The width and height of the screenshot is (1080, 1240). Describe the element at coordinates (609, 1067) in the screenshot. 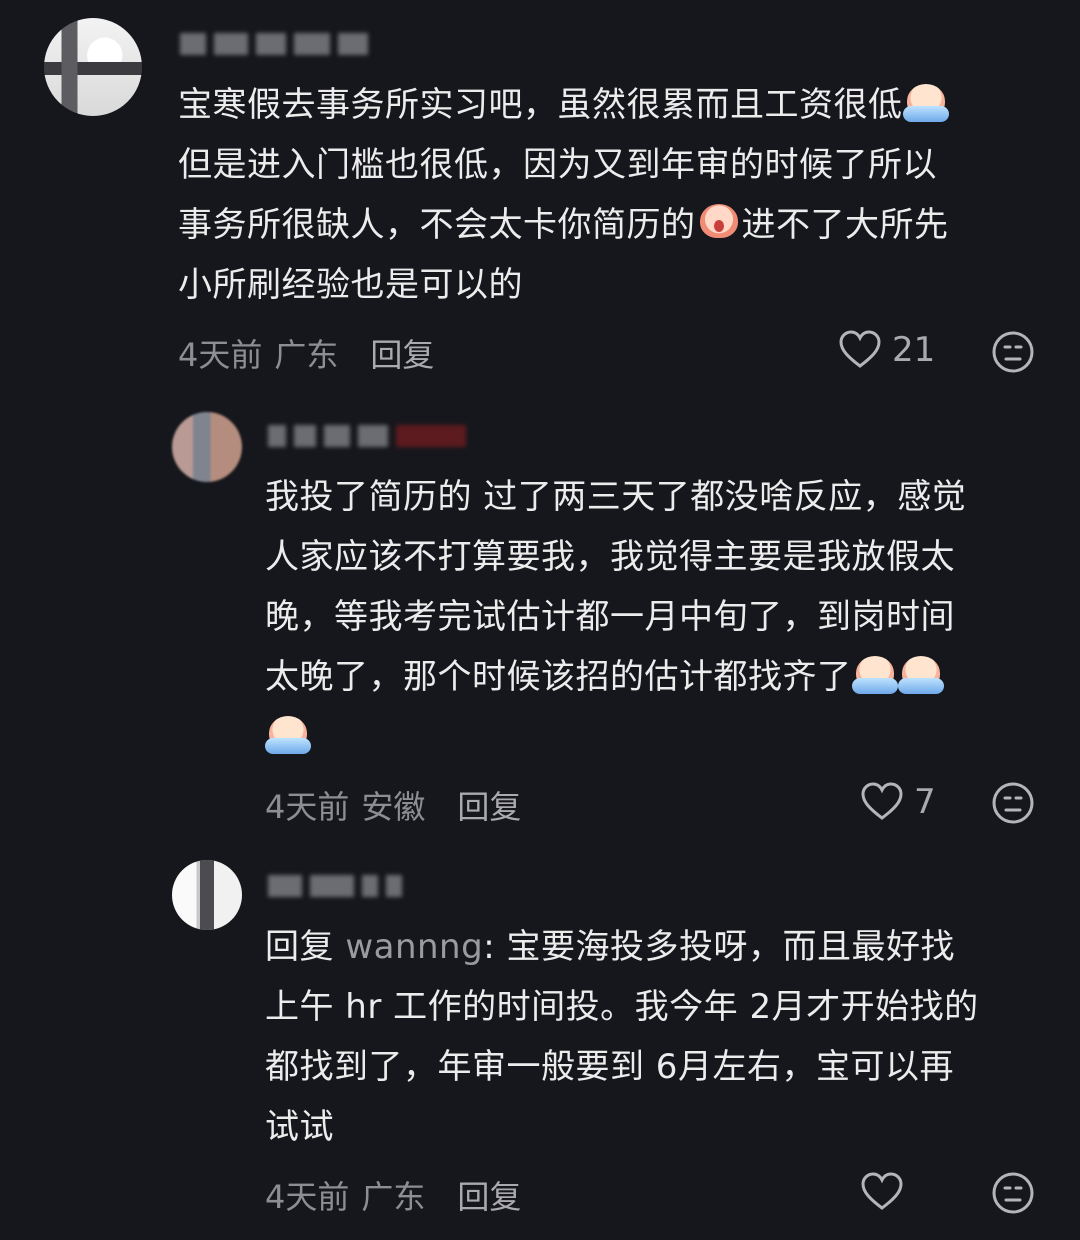

I see `comment-text-line: 都找到了，年审一般要到 6月左右，宝可以再` at that location.